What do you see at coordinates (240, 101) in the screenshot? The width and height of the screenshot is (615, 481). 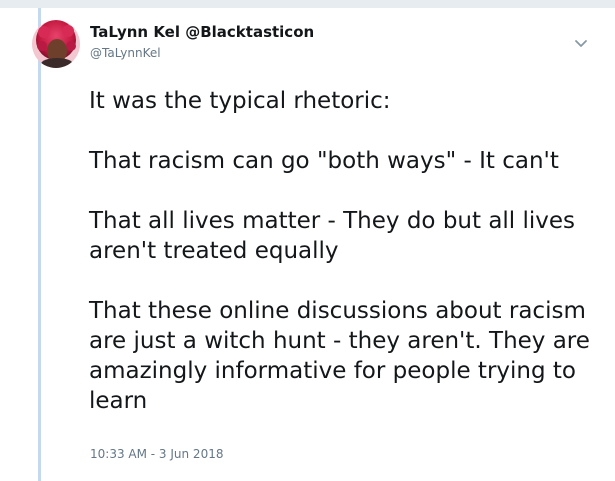 I see `tweet-paragraph: It was the typical rhetoric:` at bounding box center [240, 101].